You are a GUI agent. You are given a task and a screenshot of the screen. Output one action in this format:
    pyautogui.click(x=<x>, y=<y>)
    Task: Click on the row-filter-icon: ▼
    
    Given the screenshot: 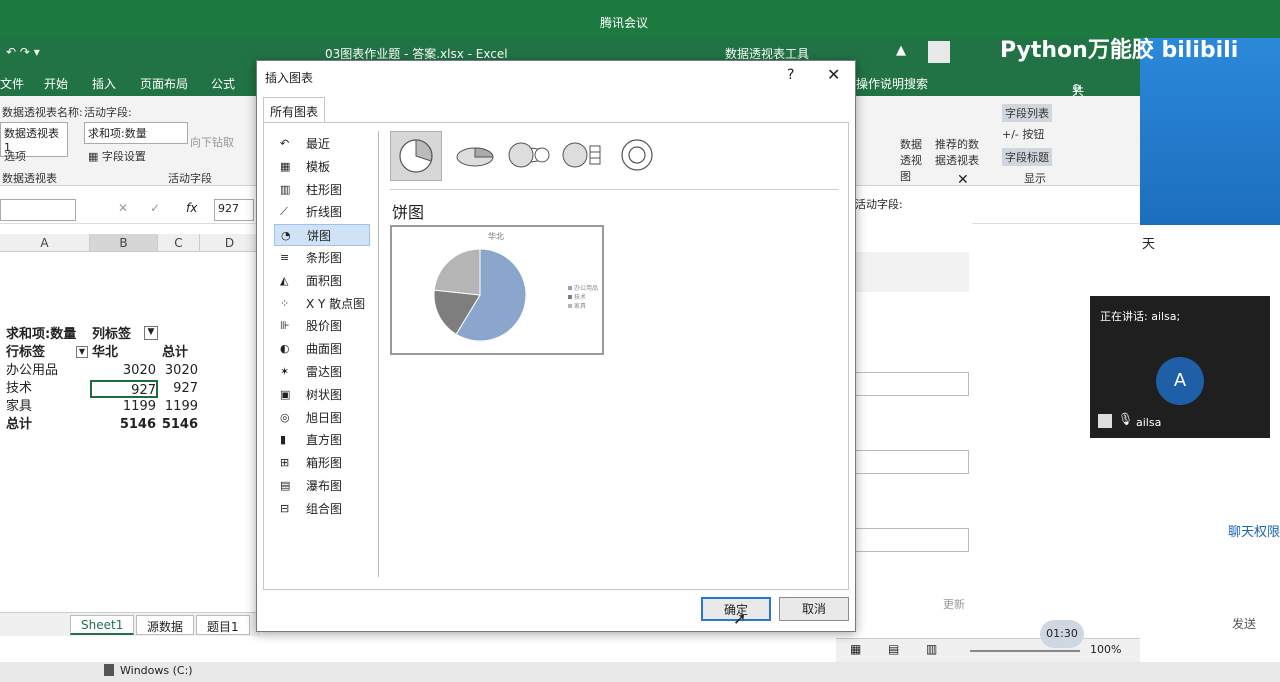 What is the action you would take?
    pyautogui.click(x=82, y=352)
    